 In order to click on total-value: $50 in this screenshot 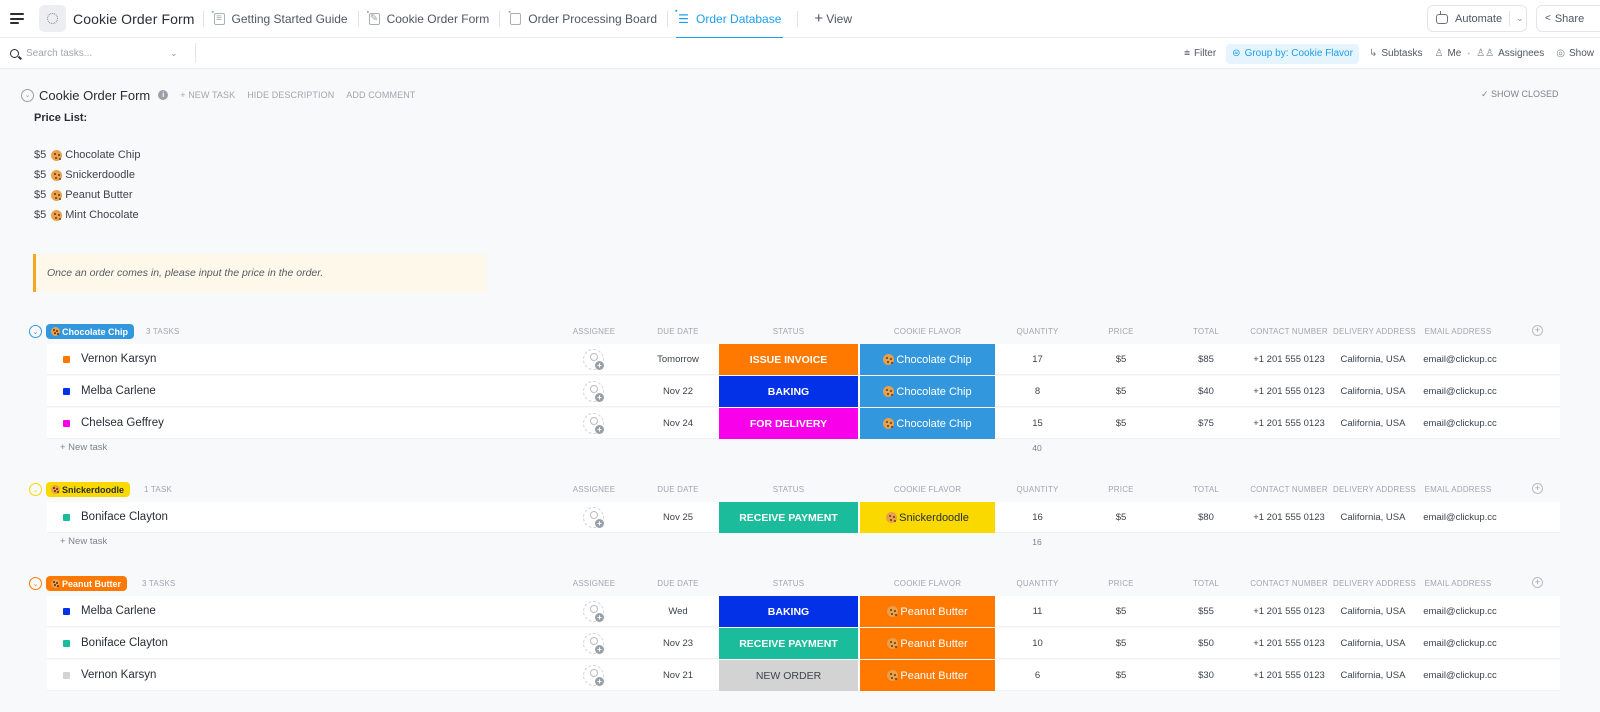, I will do `click(1206, 643)`.